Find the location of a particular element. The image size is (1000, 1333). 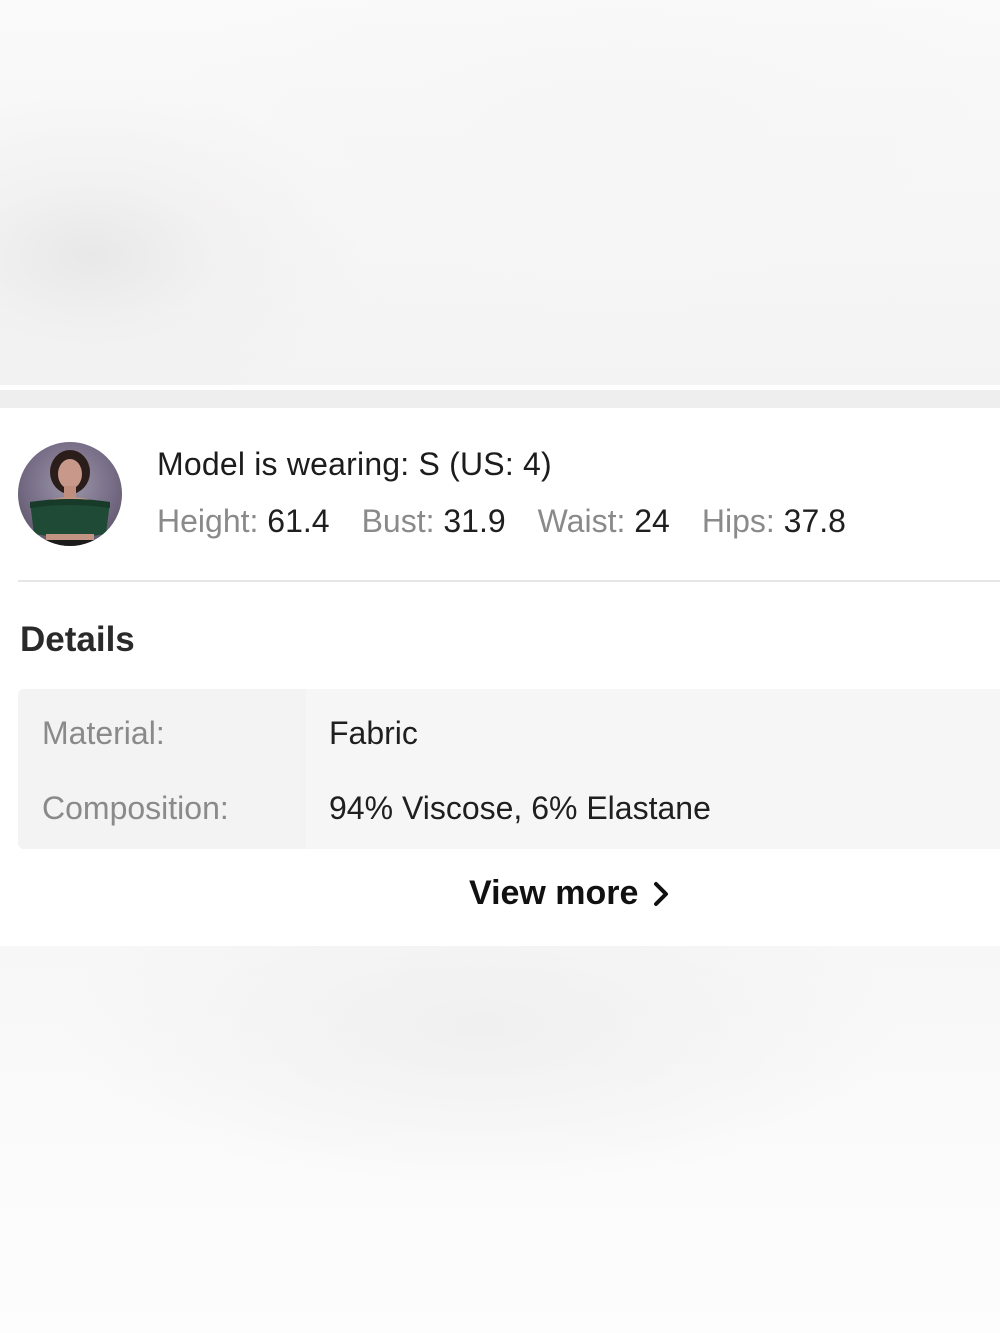

view-more-button: View more is located at coordinates (569, 893).